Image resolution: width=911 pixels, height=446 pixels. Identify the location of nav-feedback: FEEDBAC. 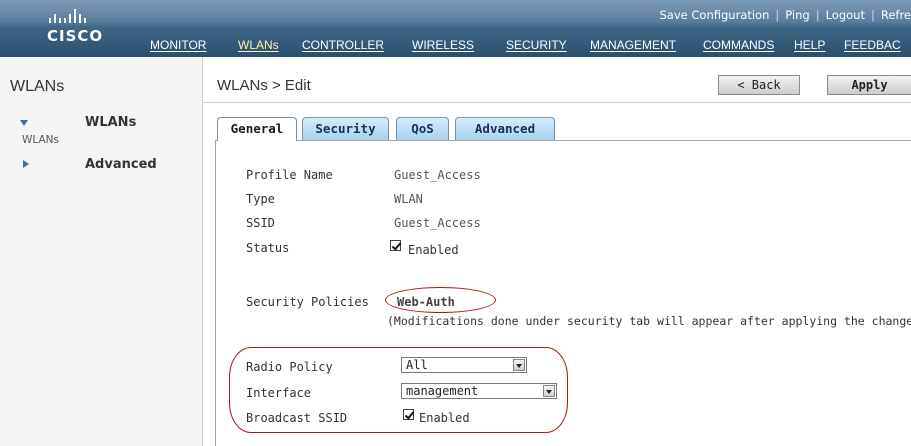
(872, 45).